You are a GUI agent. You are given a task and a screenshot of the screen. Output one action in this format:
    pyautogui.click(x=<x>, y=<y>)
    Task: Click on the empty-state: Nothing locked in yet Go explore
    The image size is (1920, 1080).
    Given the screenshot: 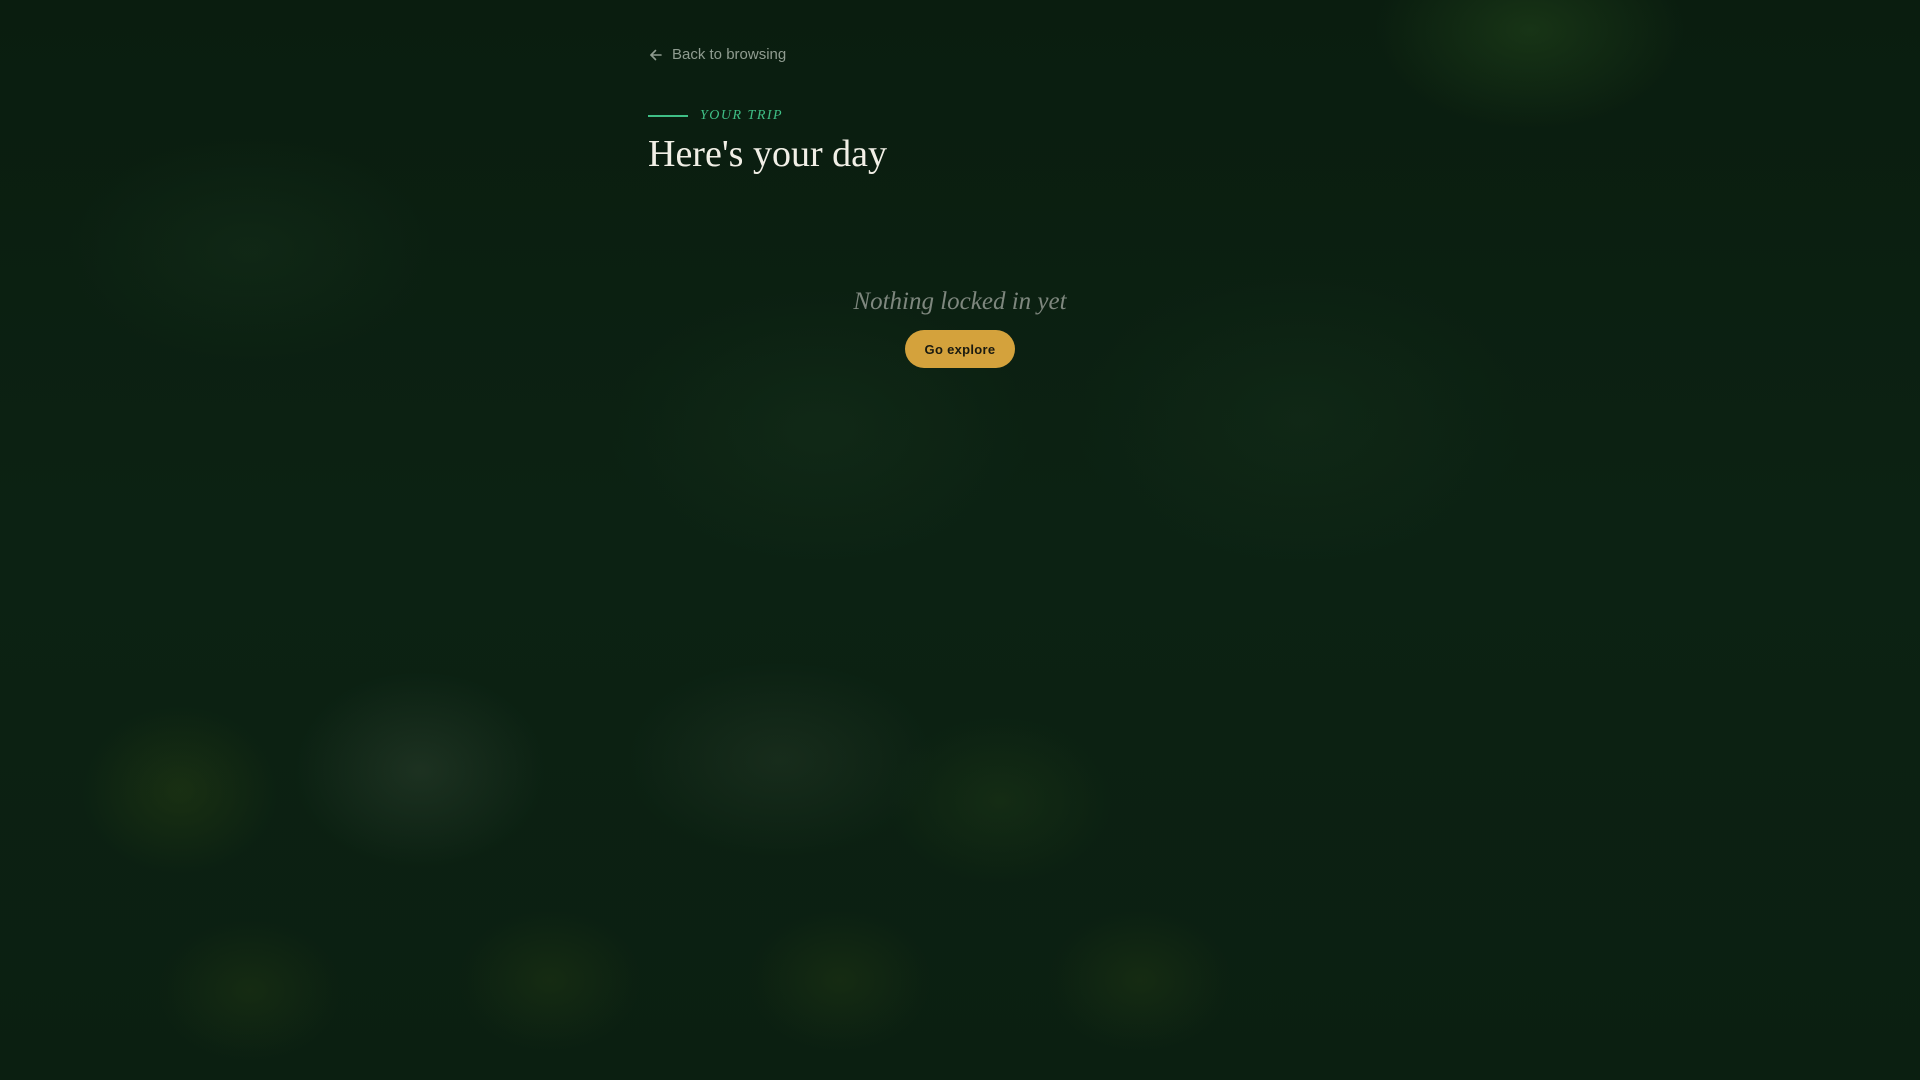 What is the action you would take?
    pyautogui.click(x=960, y=328)
    